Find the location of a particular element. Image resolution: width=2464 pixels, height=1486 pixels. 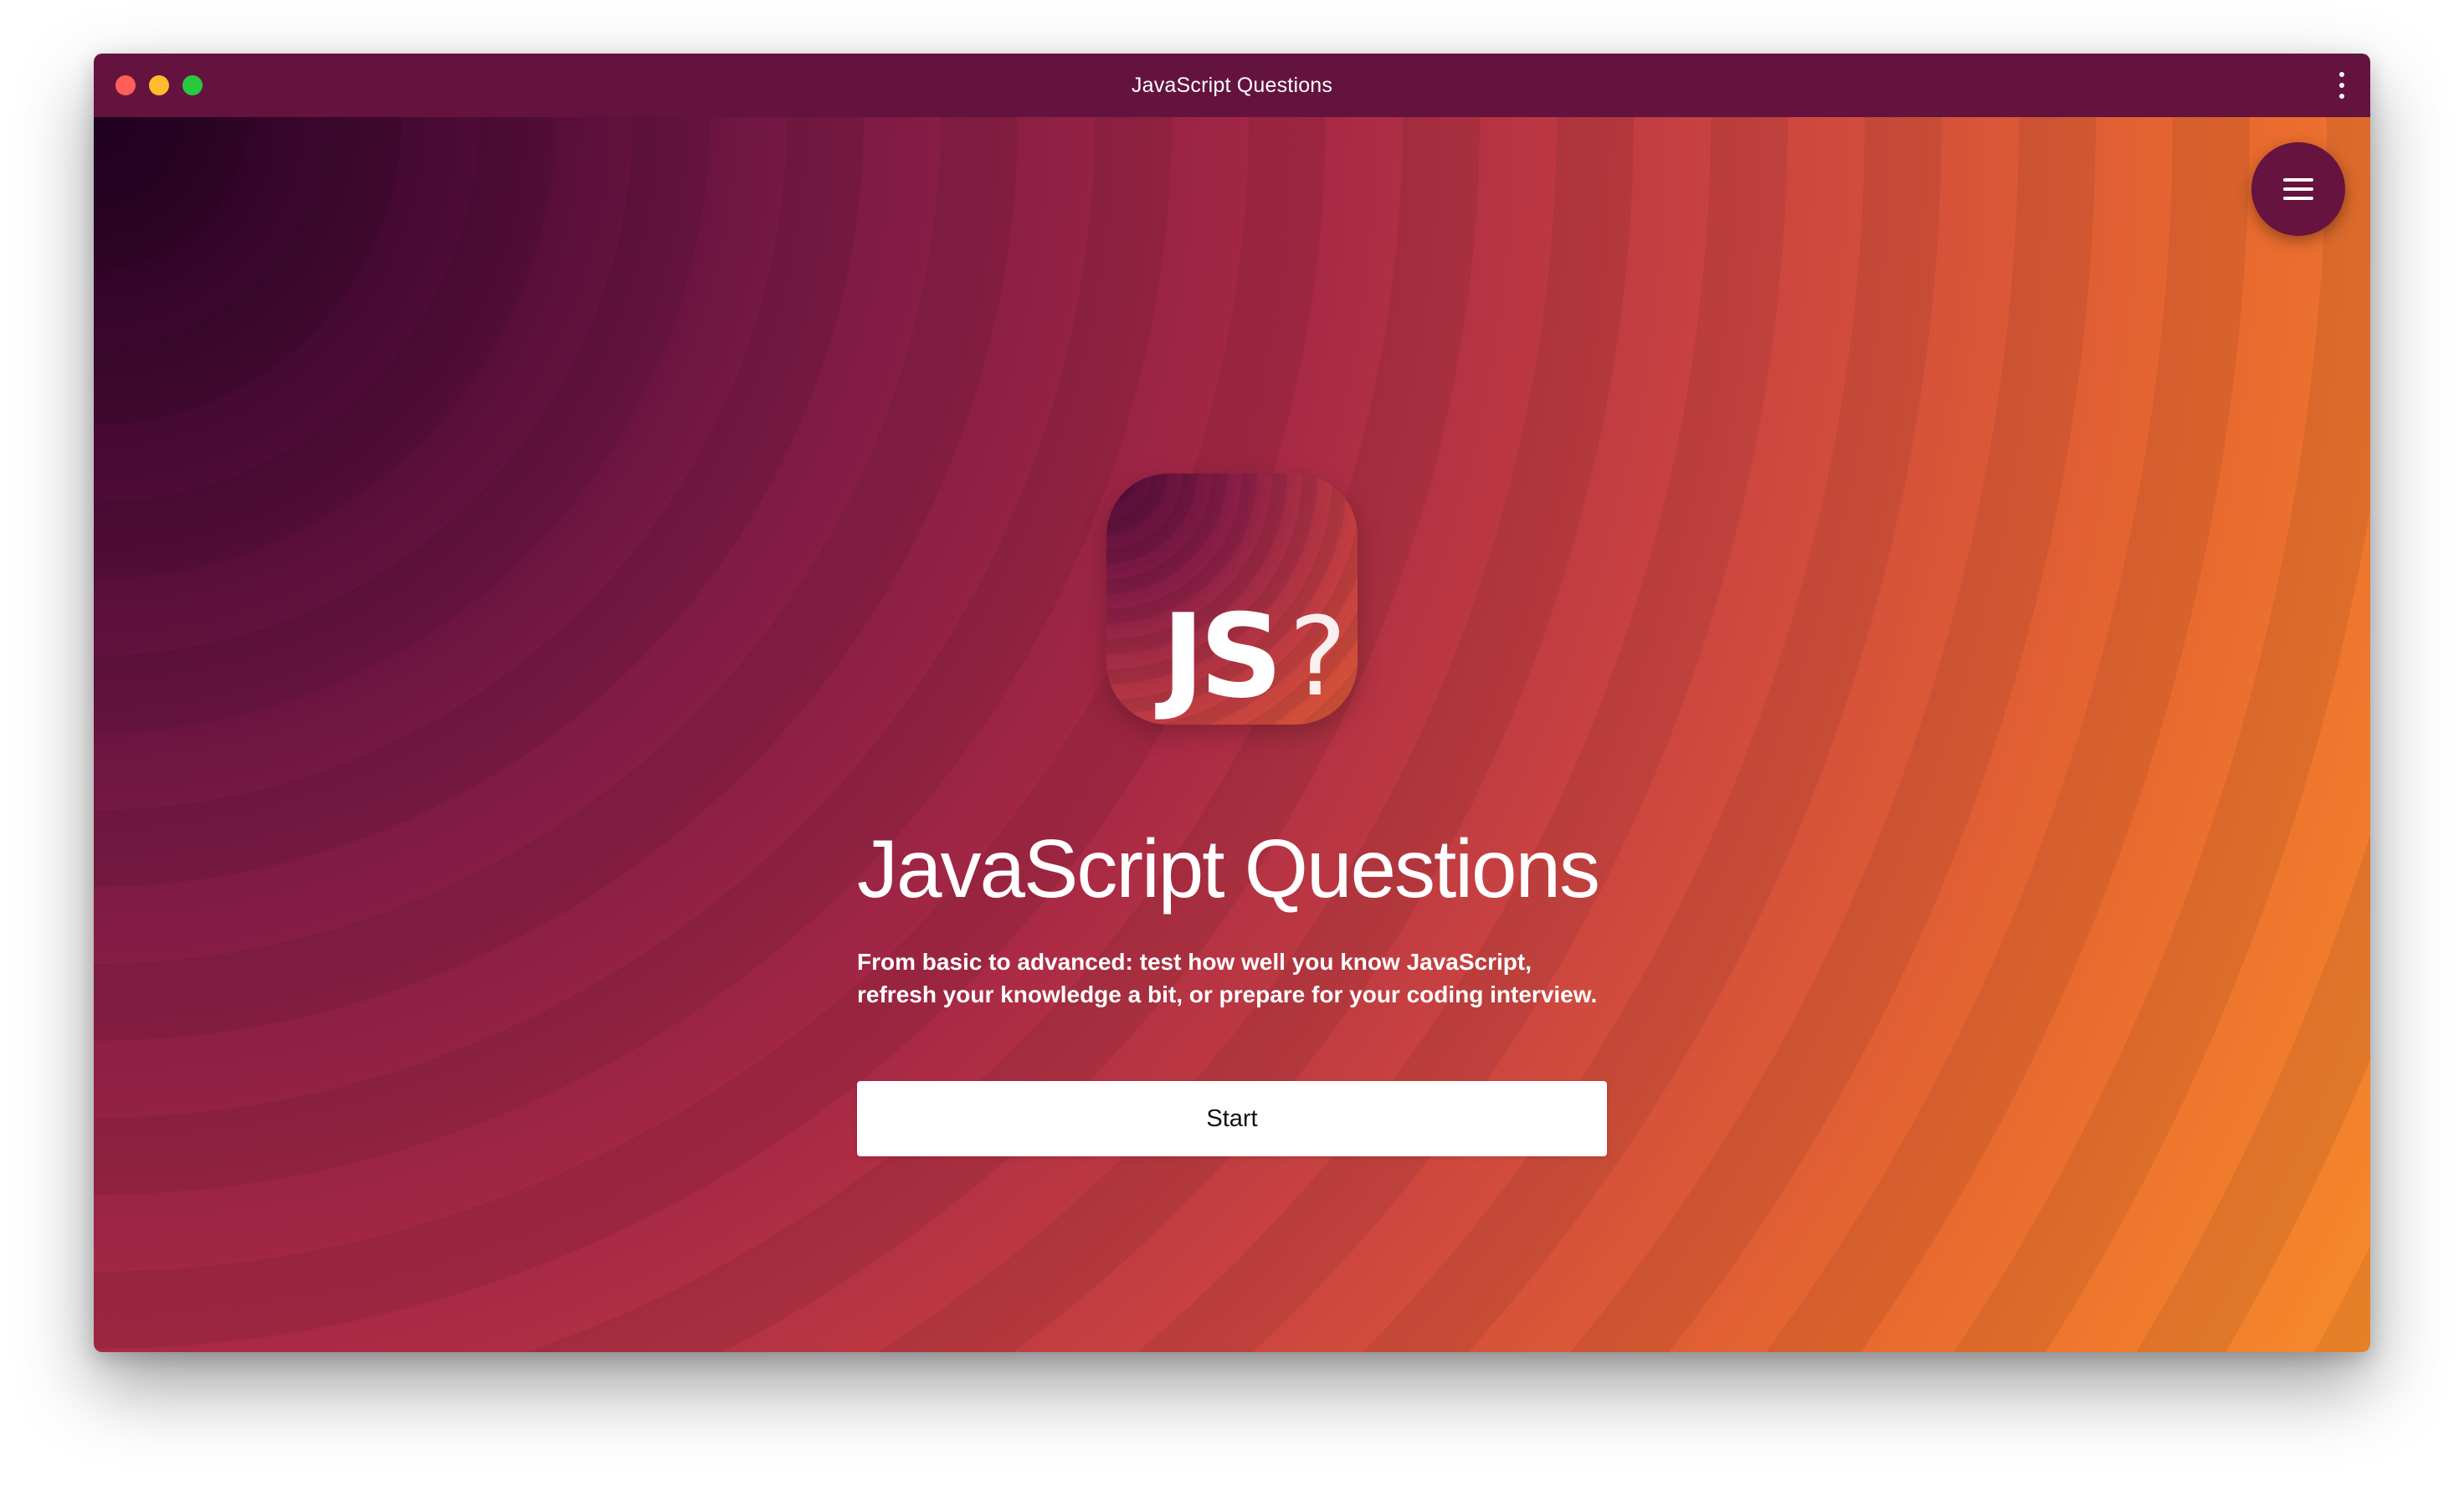

app-logo: JS ? is located at coordinates (1232, 599).